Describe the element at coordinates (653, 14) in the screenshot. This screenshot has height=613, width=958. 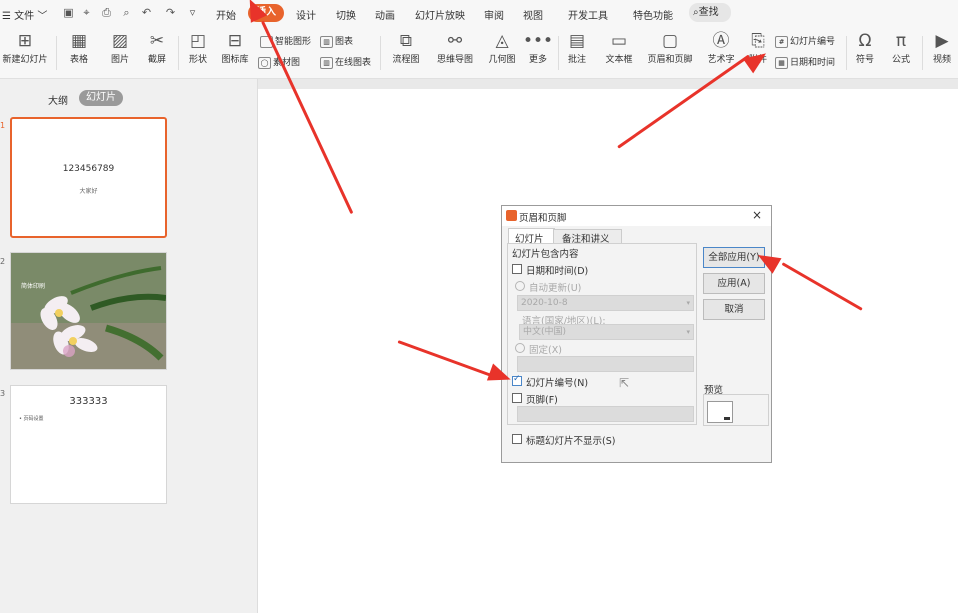
I see `tab-special-features: 特色功能` at that location.